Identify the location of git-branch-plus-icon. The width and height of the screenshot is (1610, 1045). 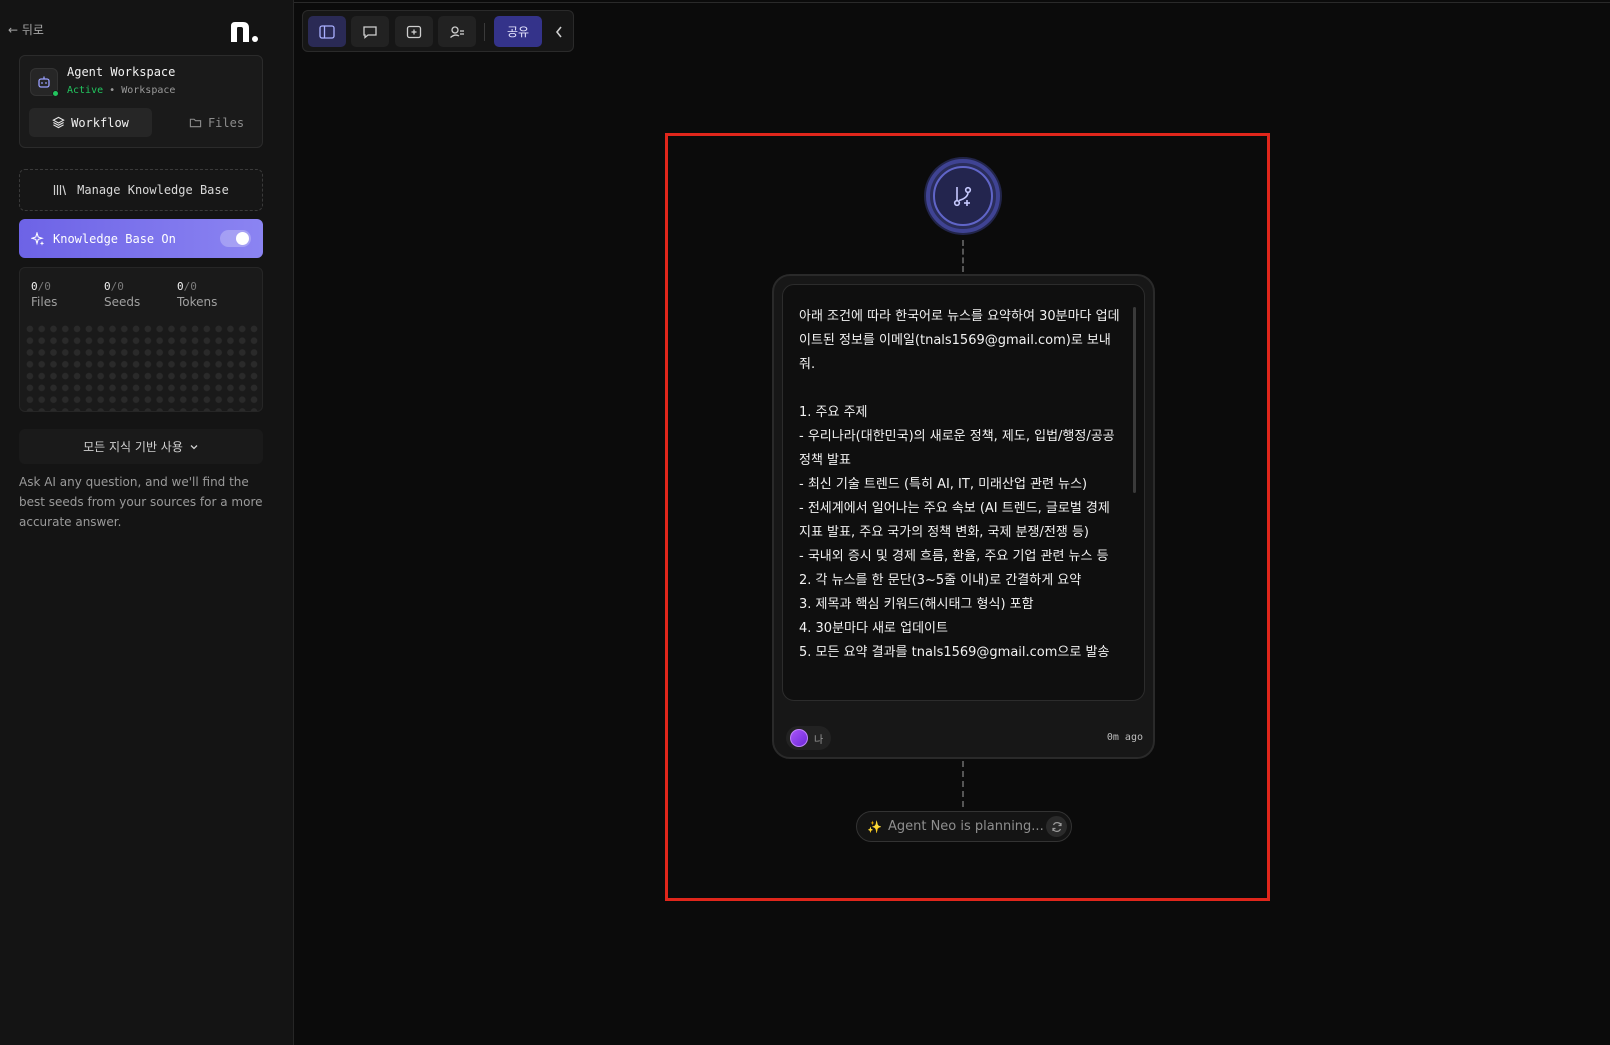
(962, 196).